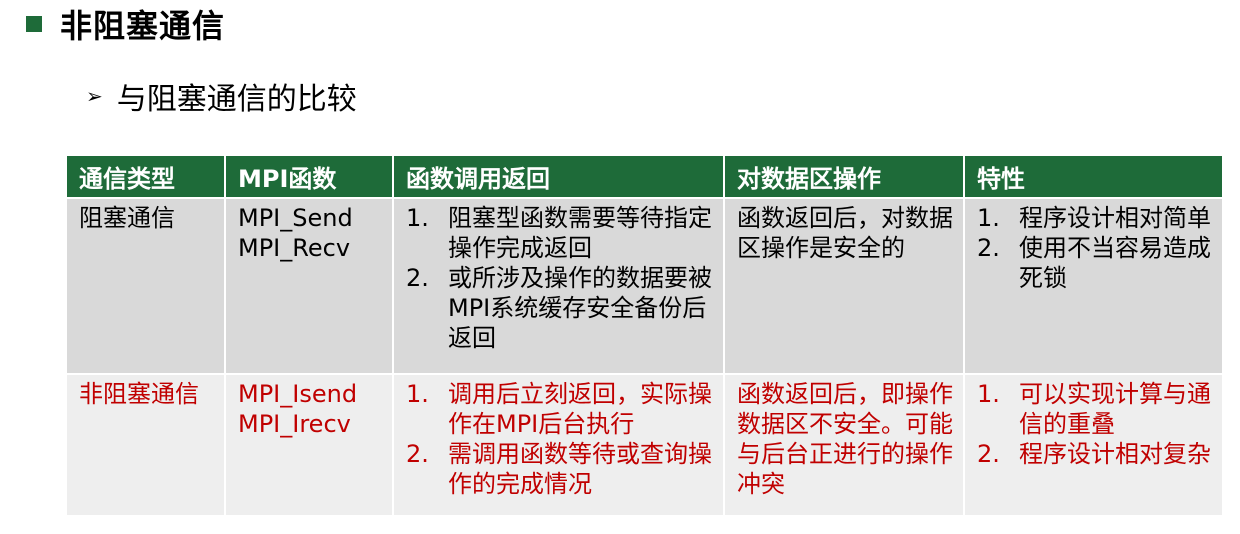 The height and width of the screenshot is (534, 1240). I want to click on cell-features: 1. 程序设计相对简单 2. 使用不当容易造成死锁, so click(1093, 285).